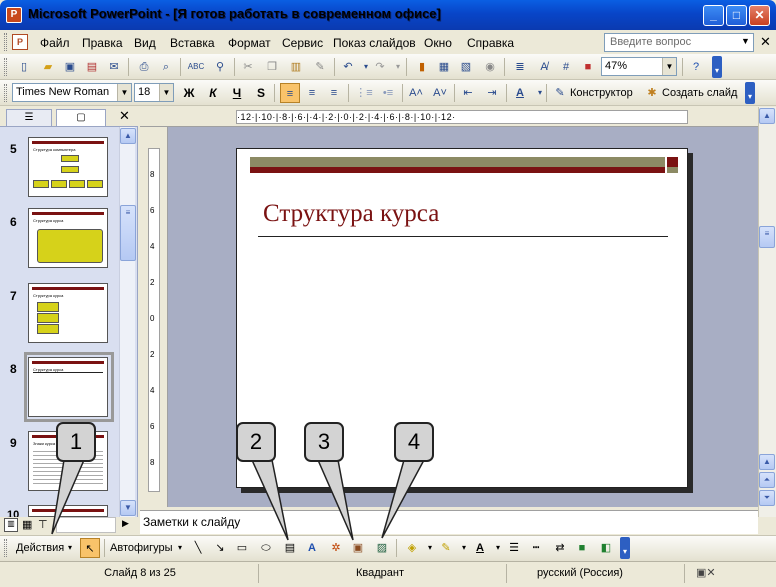 This screenshot has width=776, height=587. Describe the element at coordinates (70, 548) in the screenshot. I see `actions-dropdown-icon: ▾` at that location.